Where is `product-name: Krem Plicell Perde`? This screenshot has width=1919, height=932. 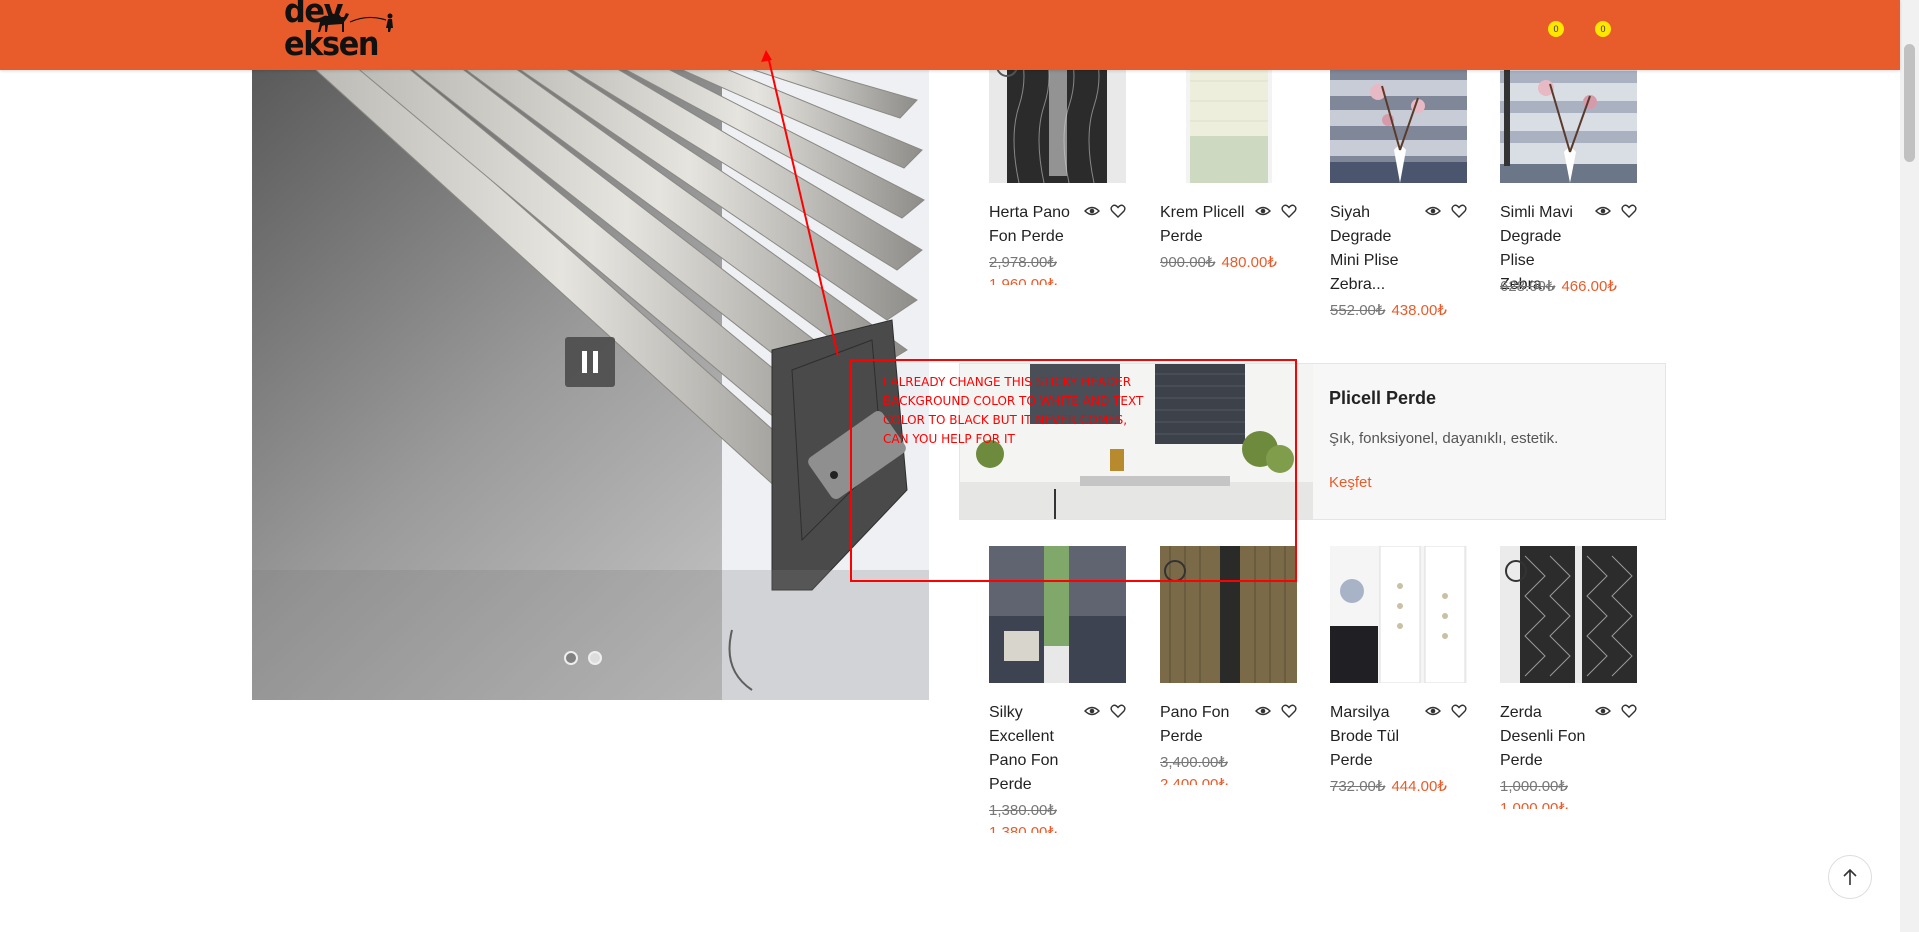 product-name: Krem Plicell Perde is located at coordinates (1205, 225).